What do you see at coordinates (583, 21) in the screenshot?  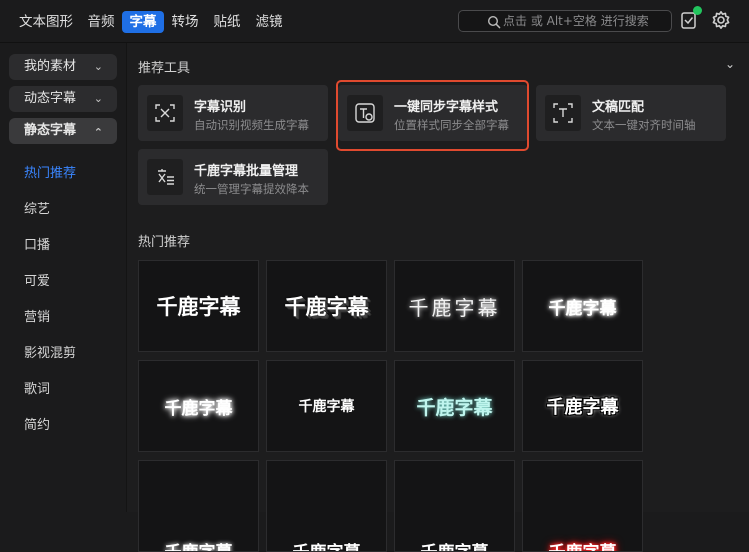 I see `search-input` at bounding box center [583, 21].